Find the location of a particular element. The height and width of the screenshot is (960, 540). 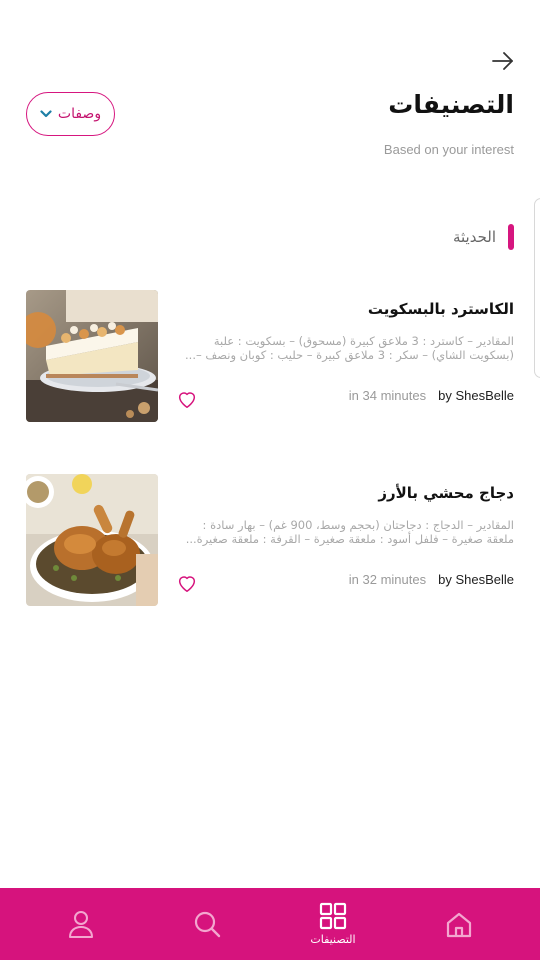

section-accent-bar is located at coordinates (511, 237).